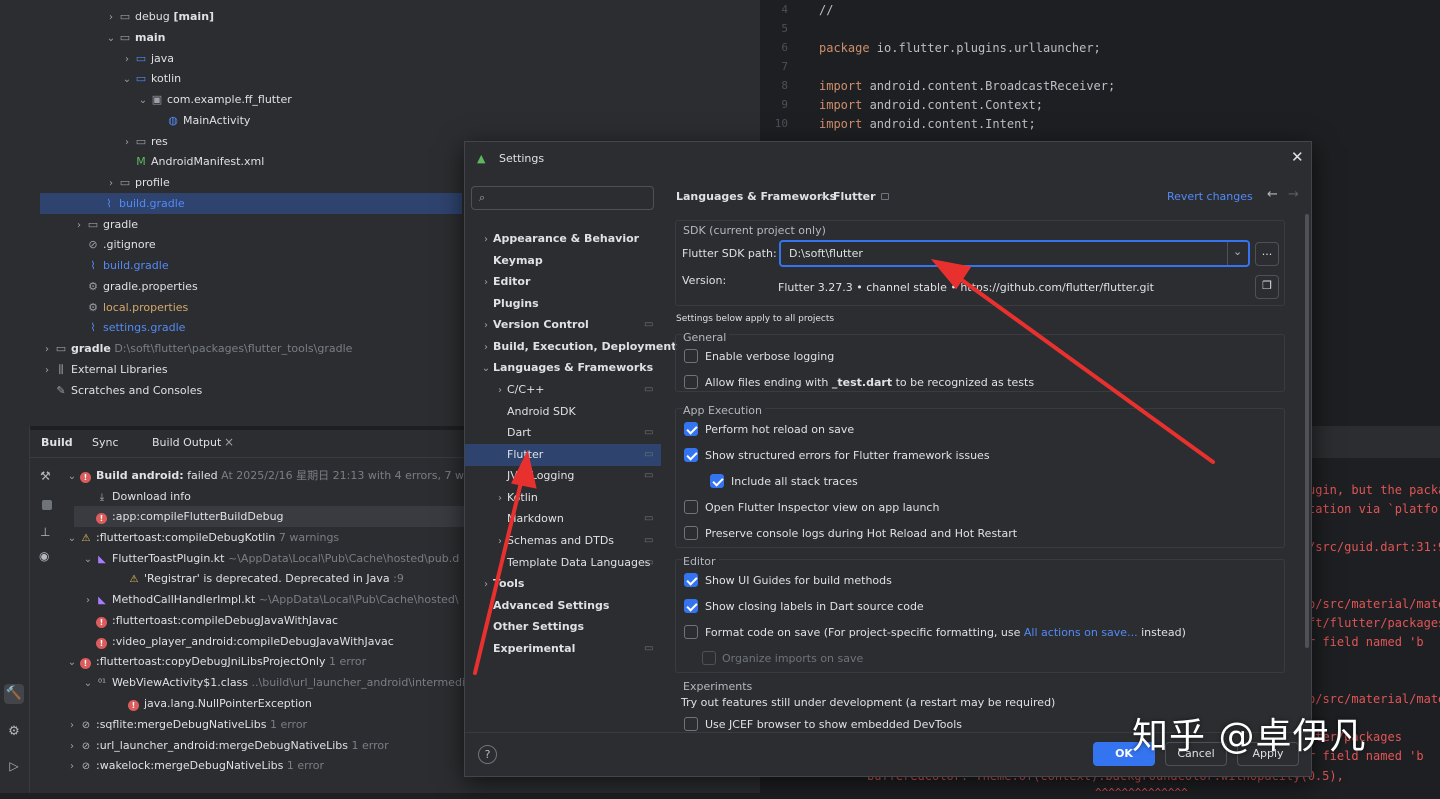  I want to click on hot-reload-checkbox, so click(691, 429).